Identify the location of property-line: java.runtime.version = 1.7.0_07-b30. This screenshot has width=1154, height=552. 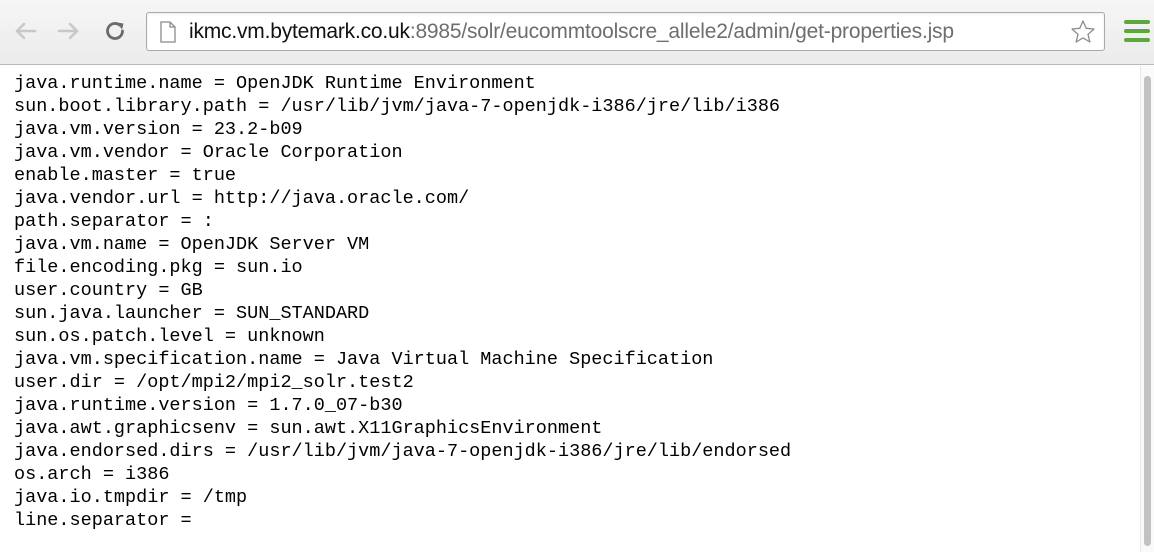
(208, 405).